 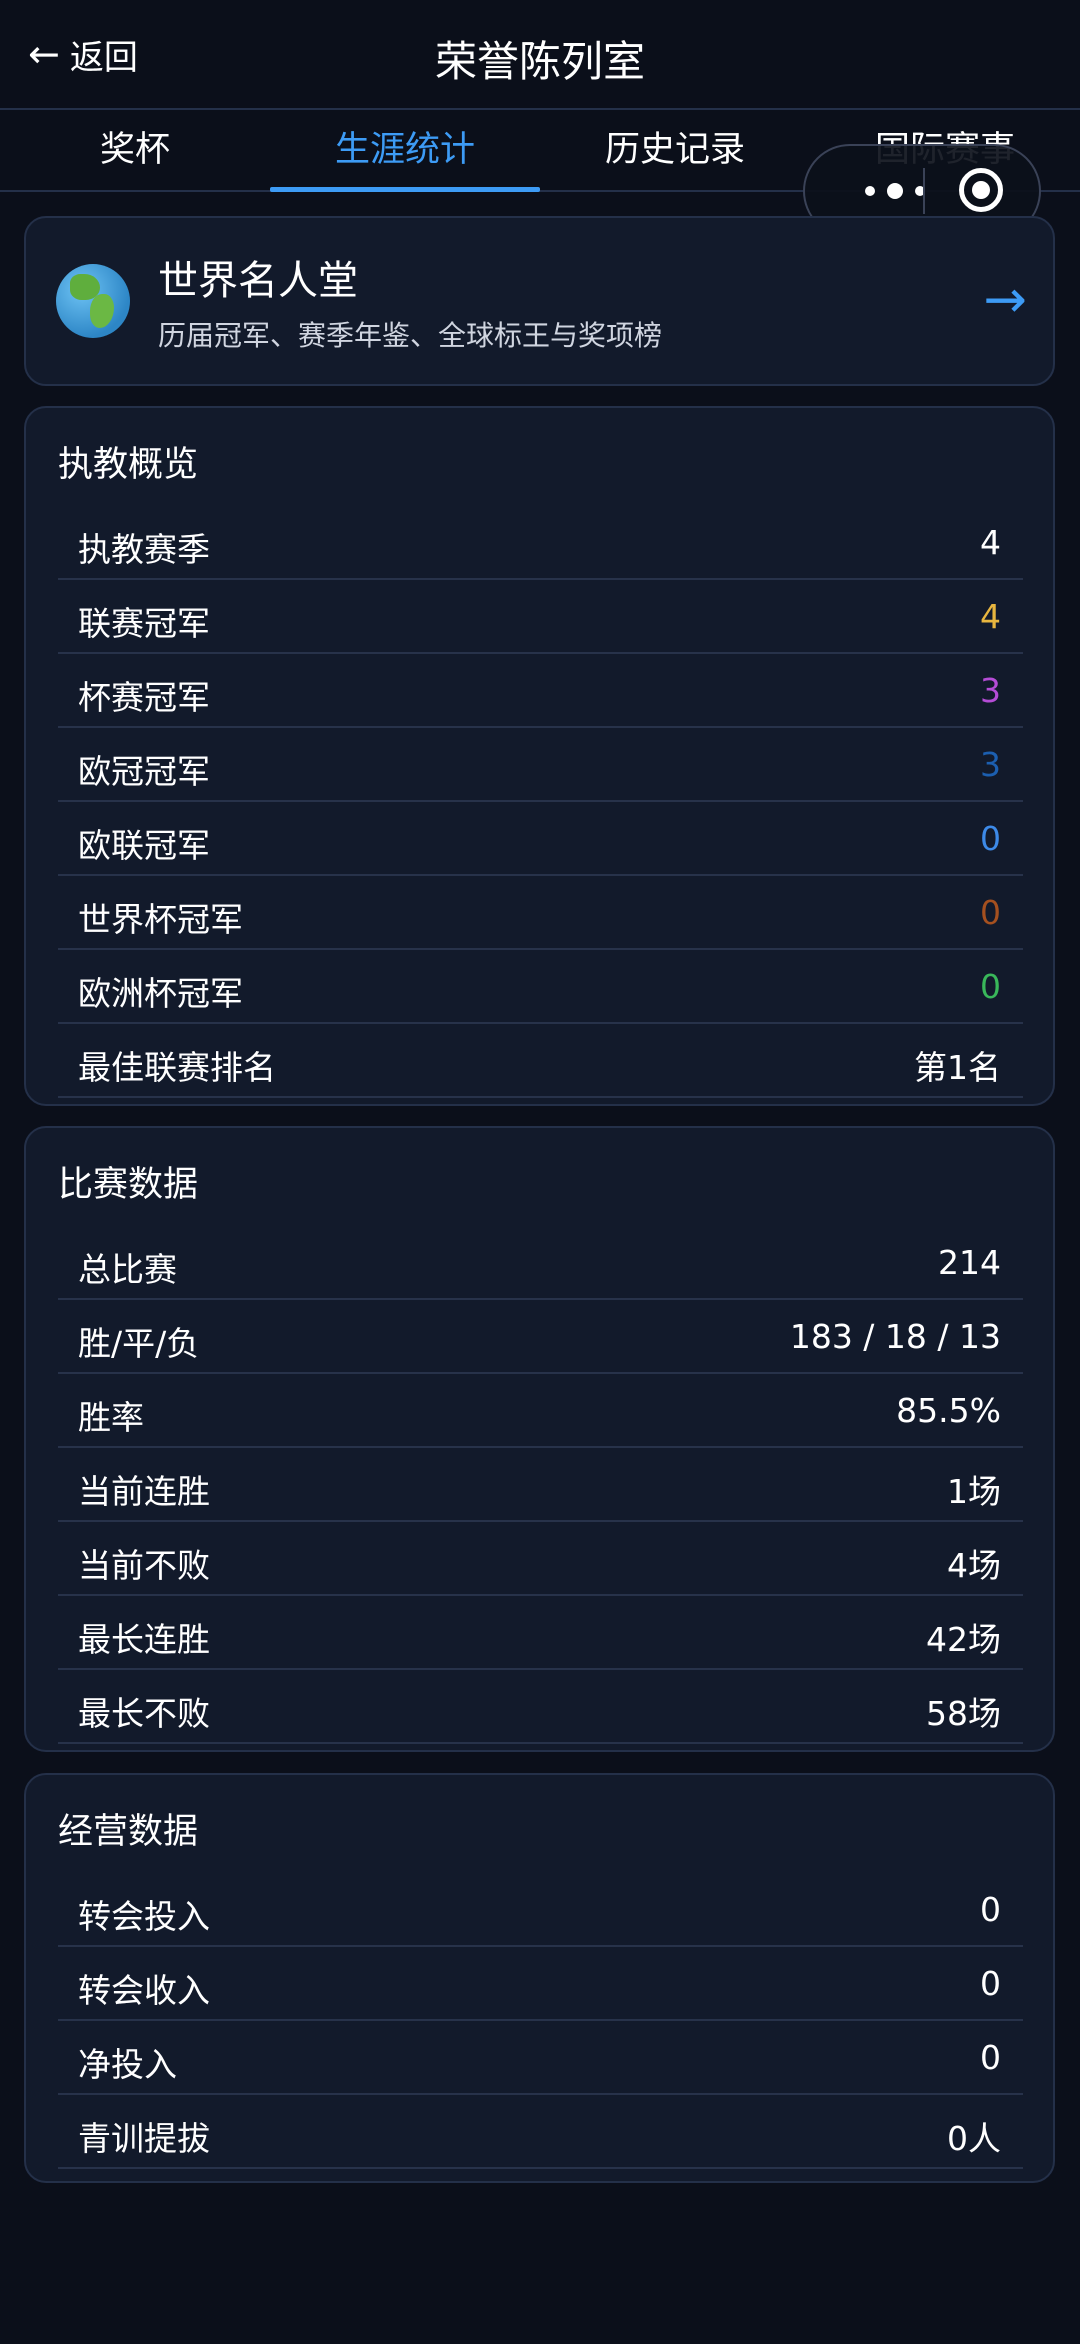 I want to click on stat-value: 0人, so click(x=974, y=2138).